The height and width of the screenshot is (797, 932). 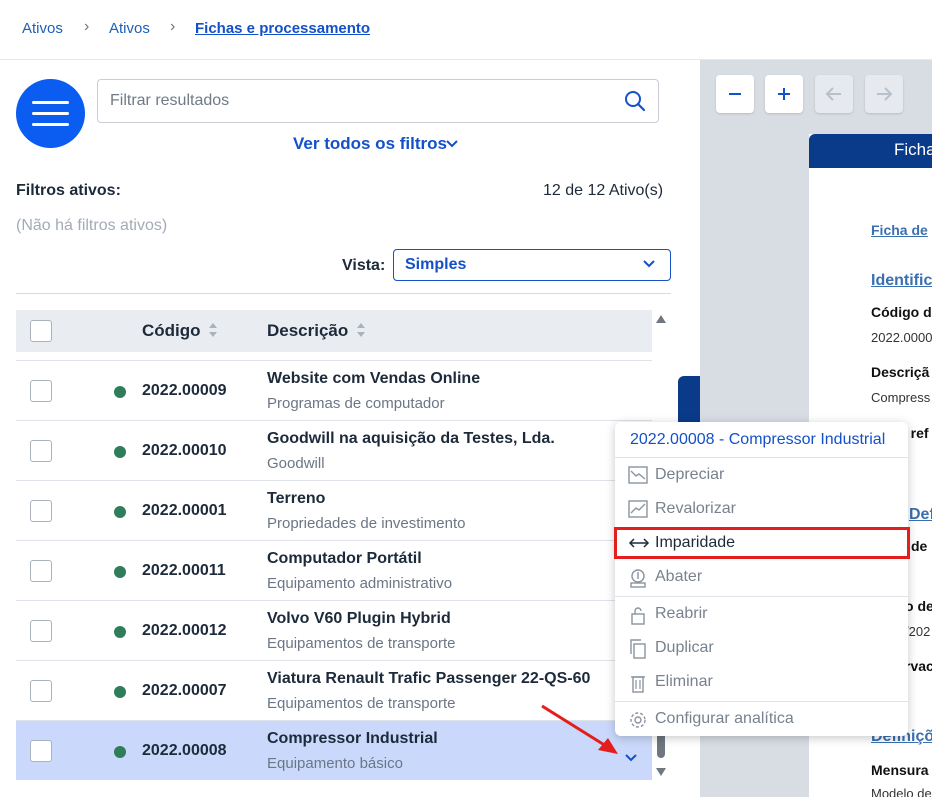 I want to click on arrow-right-icon, so click(x=885, y=94).